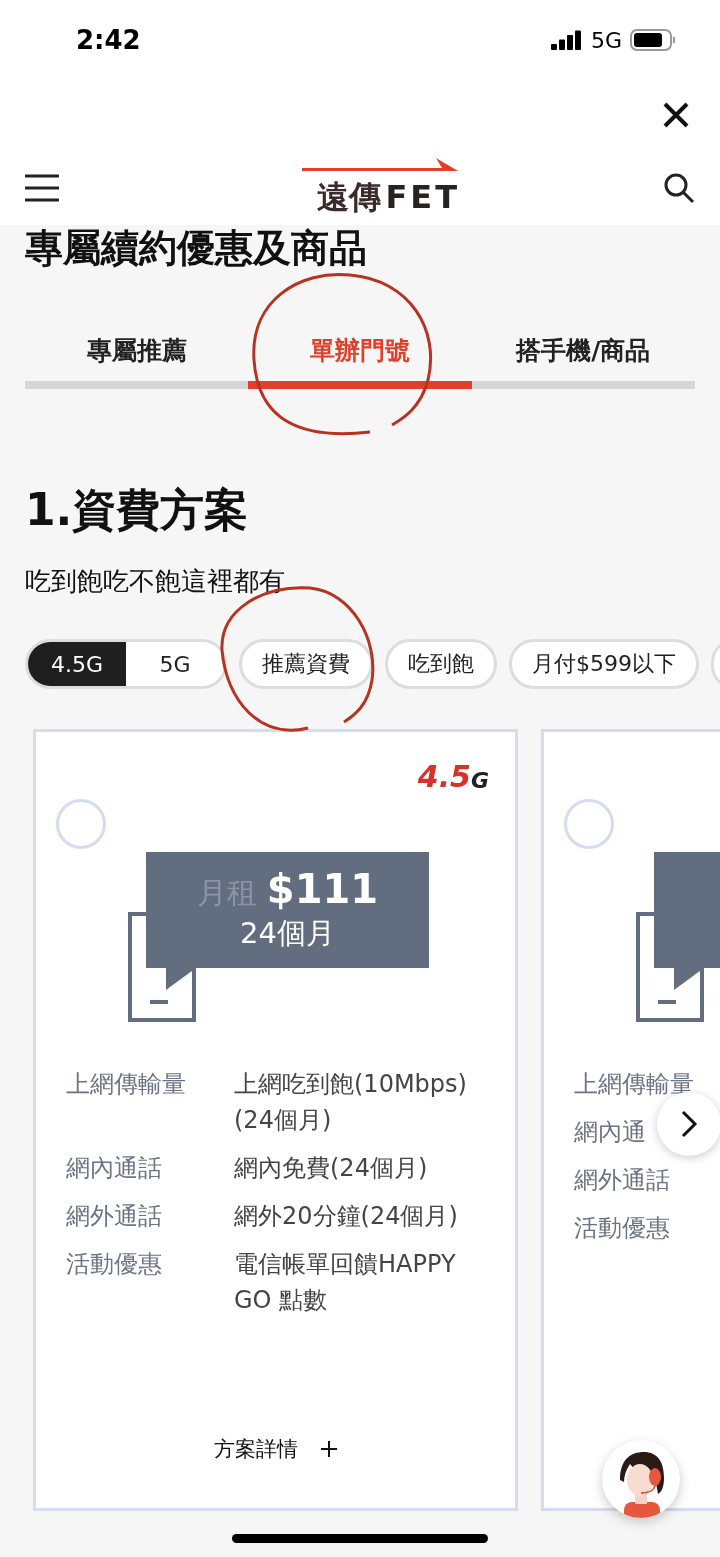 The image size is (720, 1557). What do you see at coordinates (610, 1132) in the screenshot?
I see `feature-label: 網內通` at bounding box center [610, 1132].